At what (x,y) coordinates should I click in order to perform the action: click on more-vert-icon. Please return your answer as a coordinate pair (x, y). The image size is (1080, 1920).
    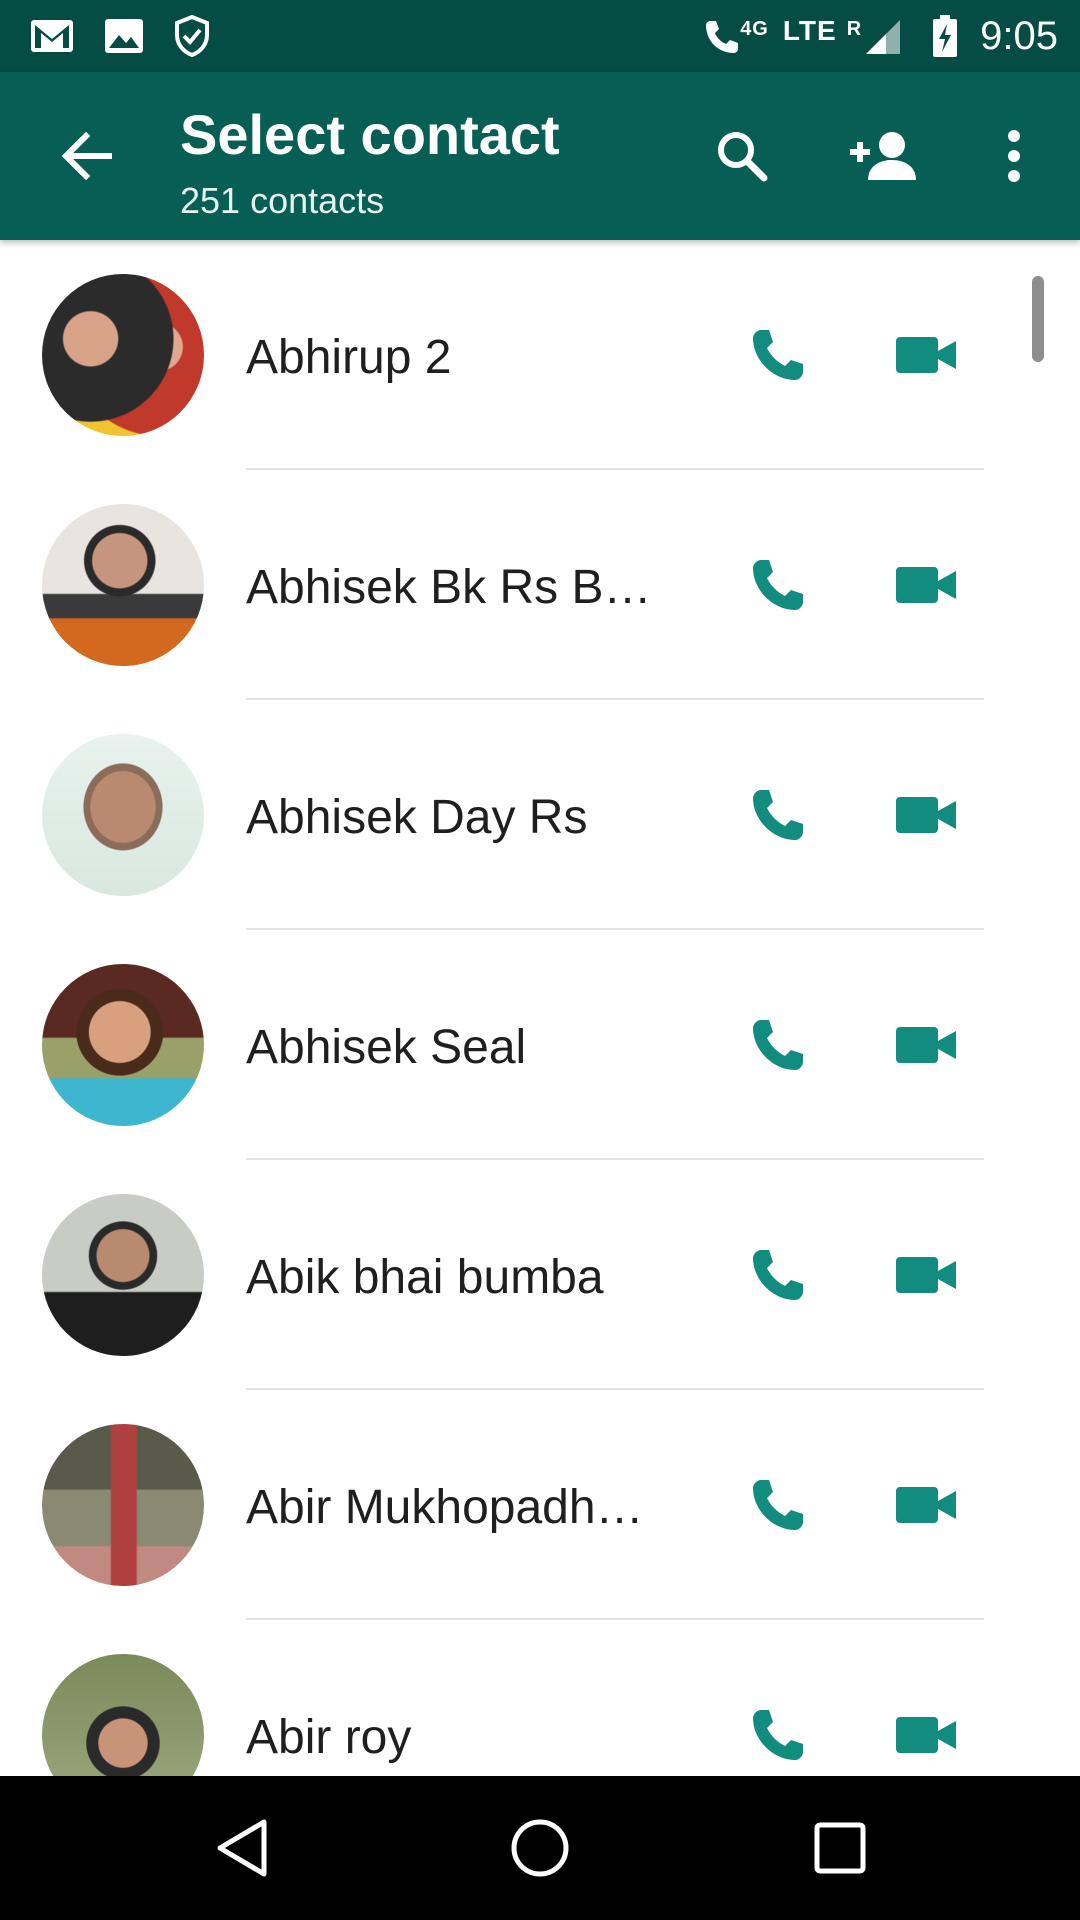
    Looking at the image, I should click on (1014, 156).